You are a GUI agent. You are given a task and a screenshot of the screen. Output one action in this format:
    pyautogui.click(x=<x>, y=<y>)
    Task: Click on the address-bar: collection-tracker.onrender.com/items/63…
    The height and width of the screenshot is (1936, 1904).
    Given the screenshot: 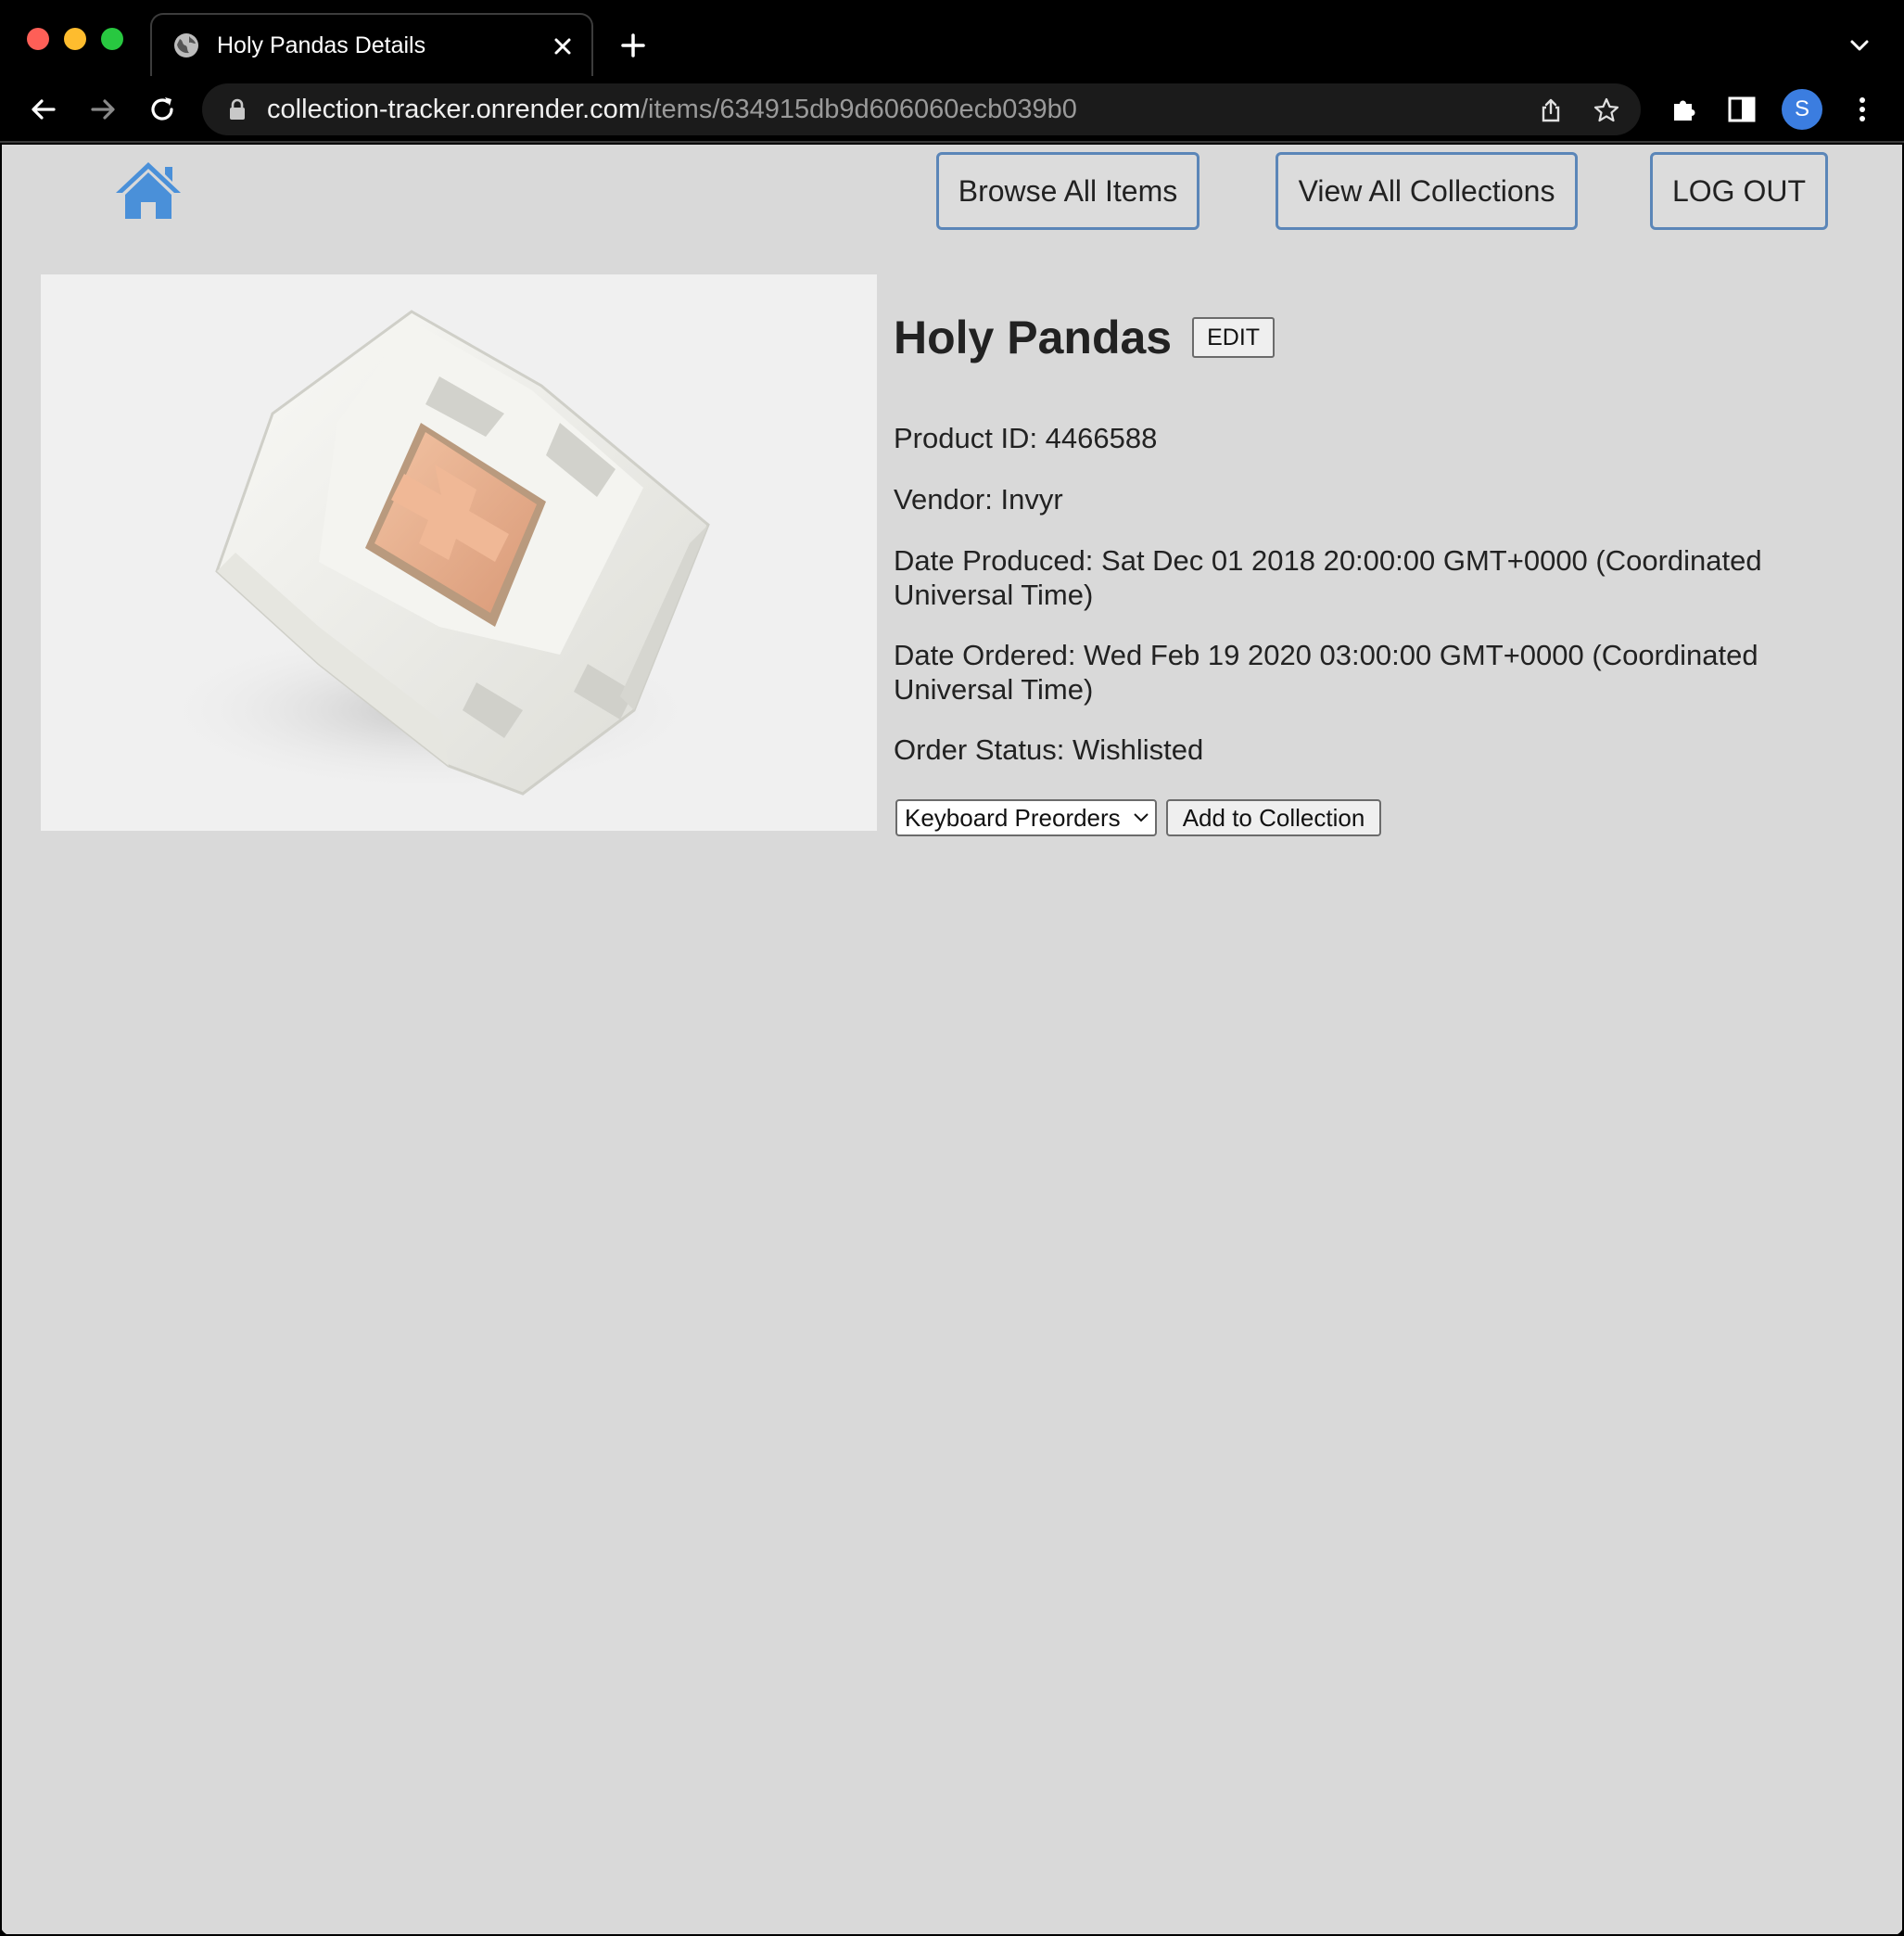 What is the action you would take?
    pyautogui.click(x=921, y=109)
    